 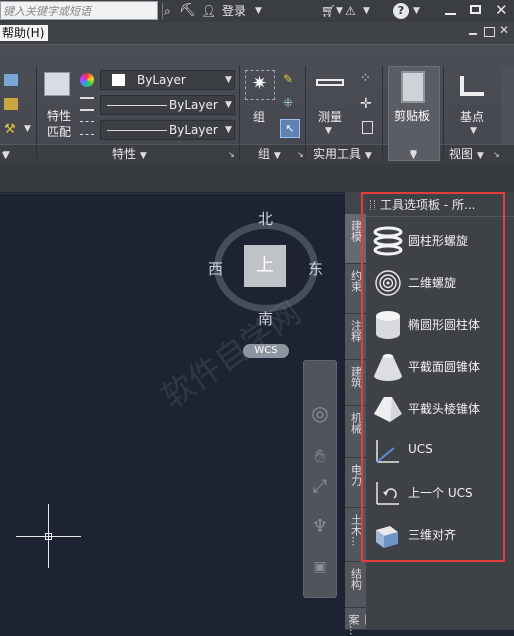 What do you see at coordinates (48, 536) in the screenshot?
I see `crosshair-pickbox` at bounding box center [48, 536].